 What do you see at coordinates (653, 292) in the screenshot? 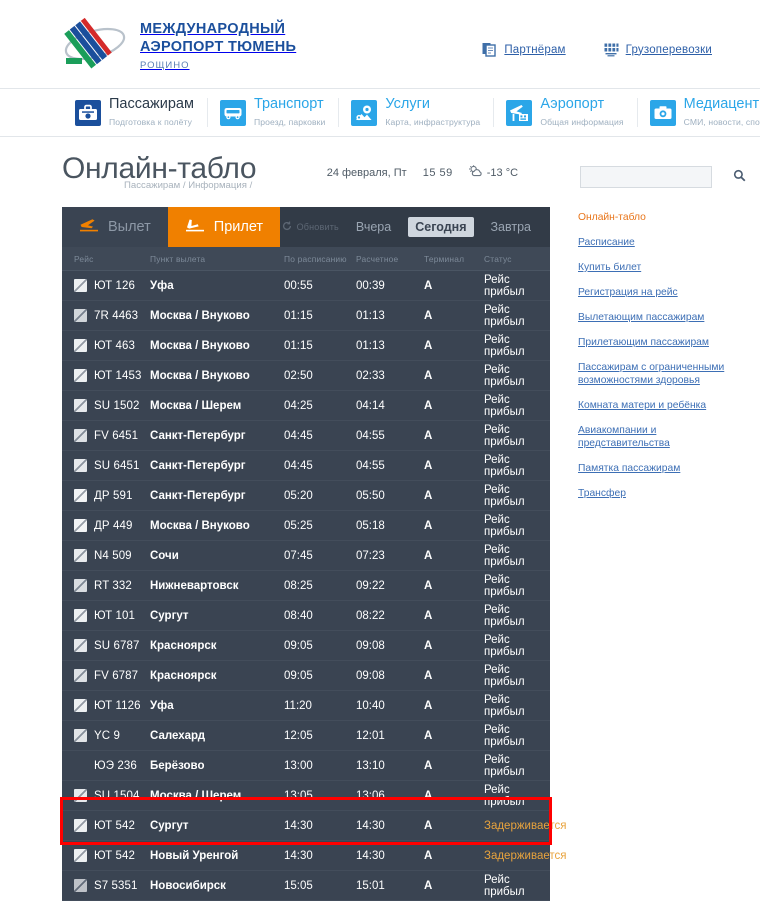
I see `sidebar-item-3: Регистрация на рейс` at bounding box center [653, 292].